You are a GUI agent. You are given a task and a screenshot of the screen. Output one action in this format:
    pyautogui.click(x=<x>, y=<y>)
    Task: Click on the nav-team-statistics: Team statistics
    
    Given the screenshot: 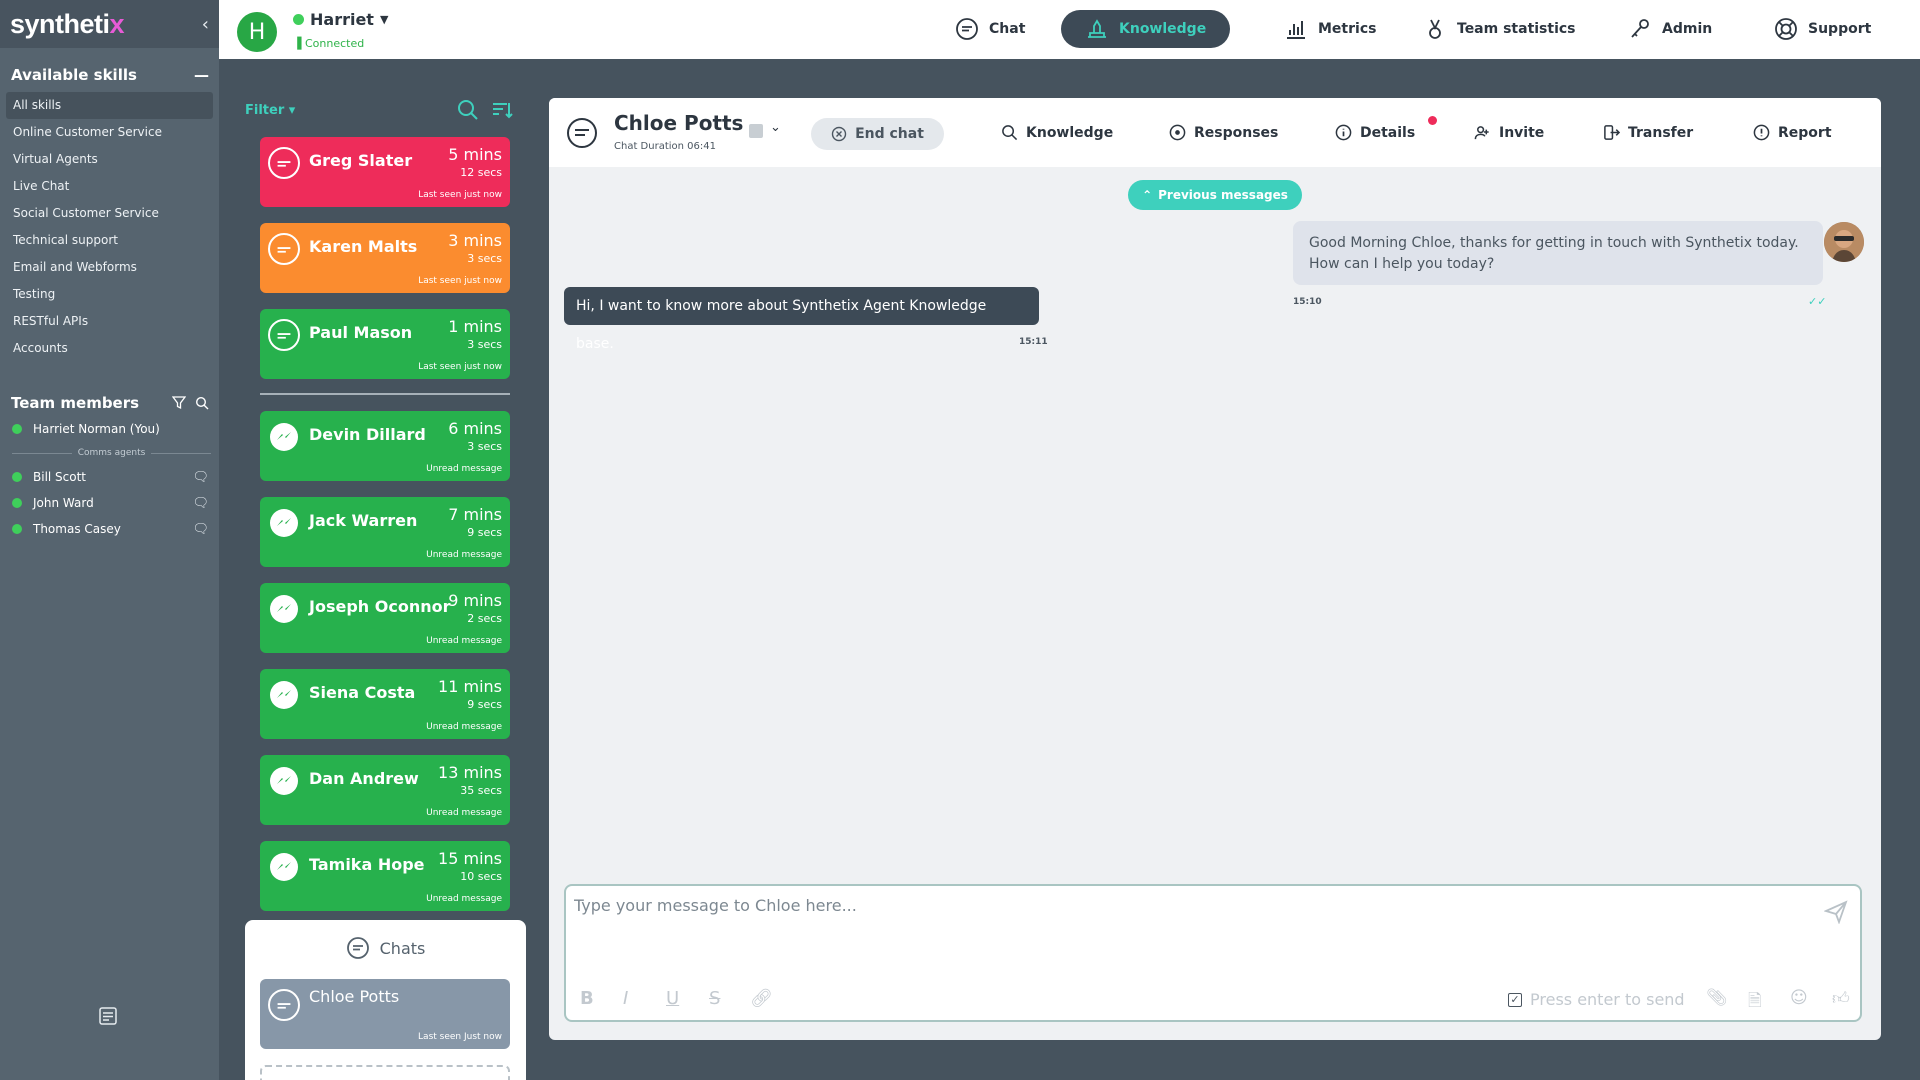 What is the action you would take?
    pyautogui.click(x=1499, y=29)
    